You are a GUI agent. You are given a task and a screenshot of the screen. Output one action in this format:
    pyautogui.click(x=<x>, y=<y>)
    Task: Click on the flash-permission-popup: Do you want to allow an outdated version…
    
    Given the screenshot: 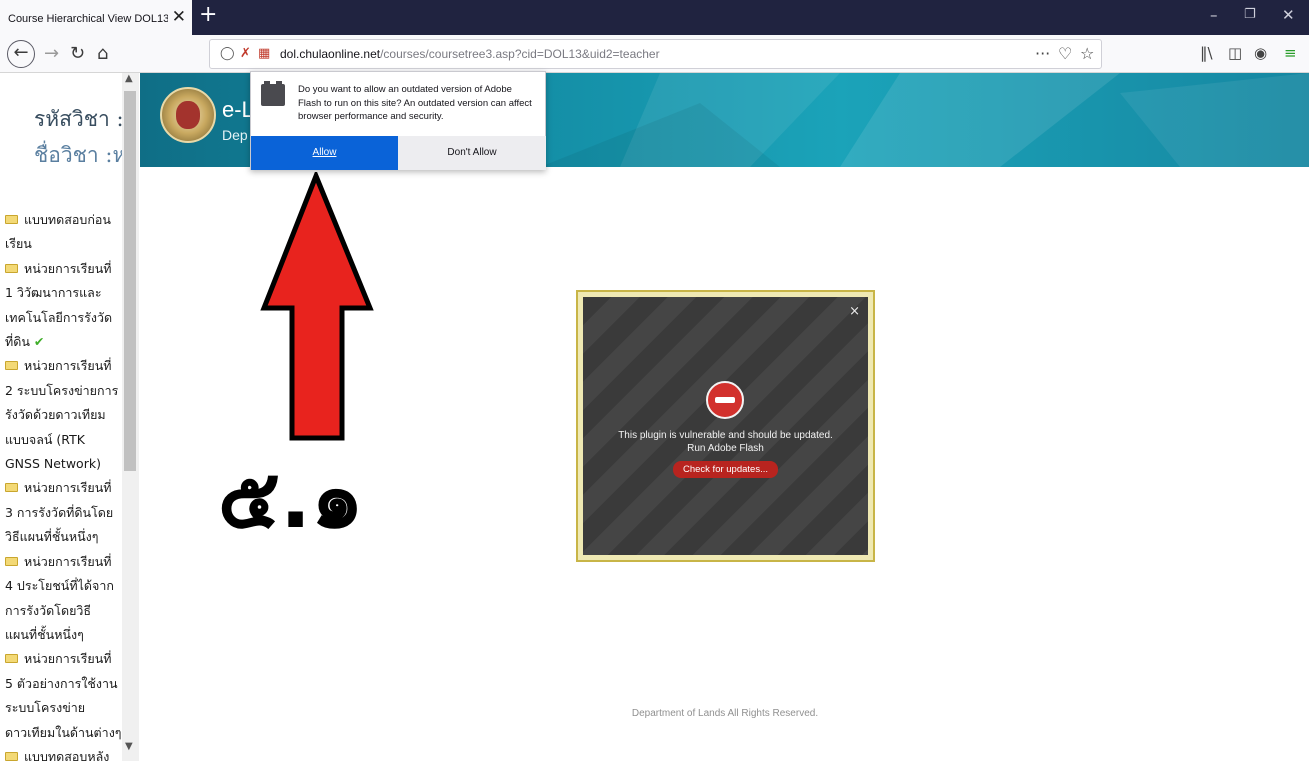 What is the action you would take?
    pyautogui.click(x=398, y=120)
    